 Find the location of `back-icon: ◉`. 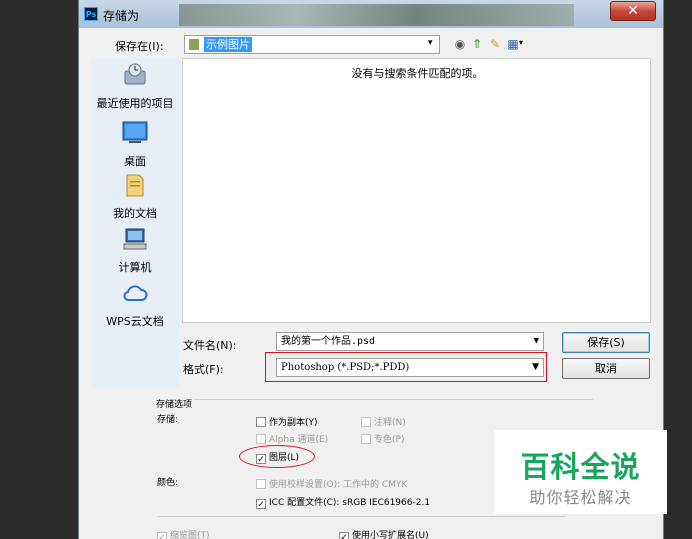

back-icon: ◉ is located at coordinates (460, 44).